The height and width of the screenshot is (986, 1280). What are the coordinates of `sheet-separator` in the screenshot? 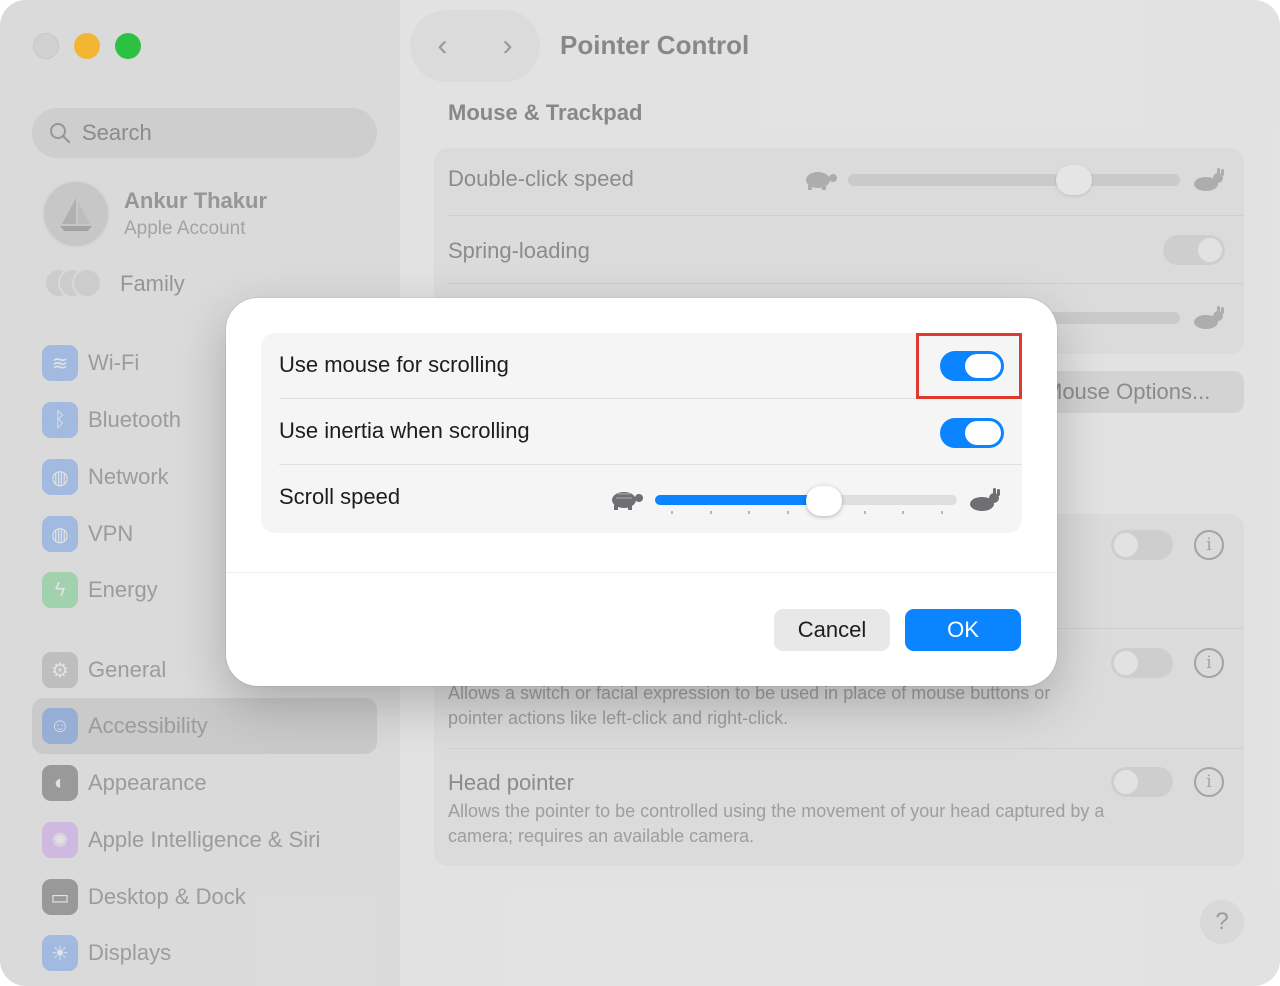 It's located at (641, 572).